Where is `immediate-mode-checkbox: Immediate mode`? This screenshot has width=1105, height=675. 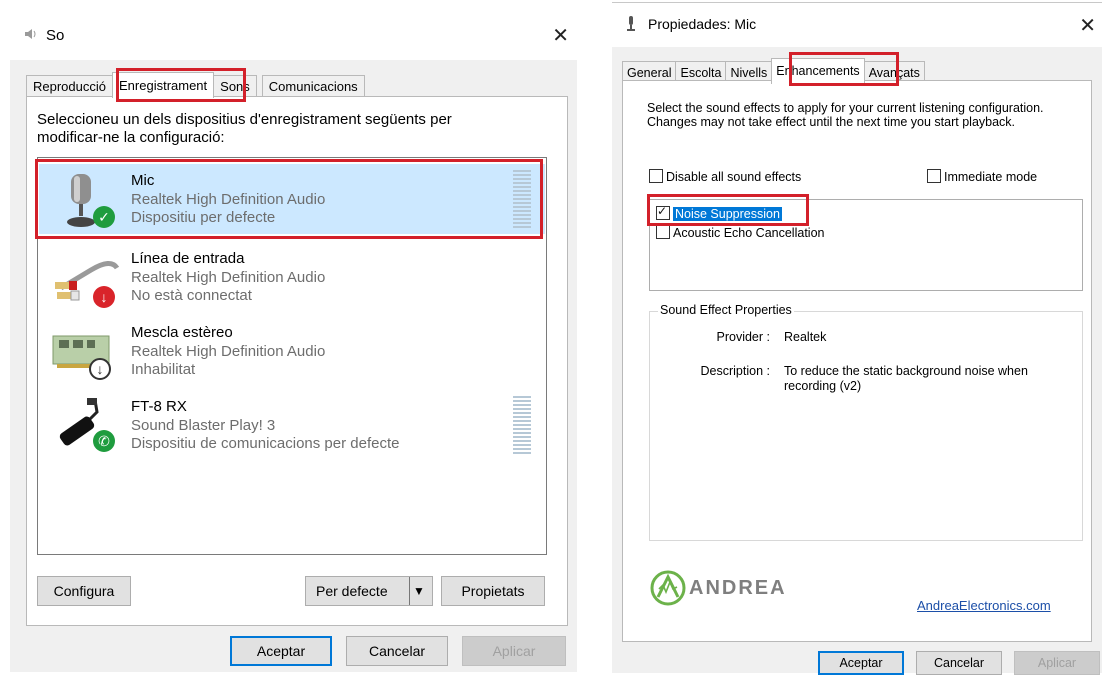
immediate-mode-checkbox: Immediate mode is located at coordinates (982, 176).